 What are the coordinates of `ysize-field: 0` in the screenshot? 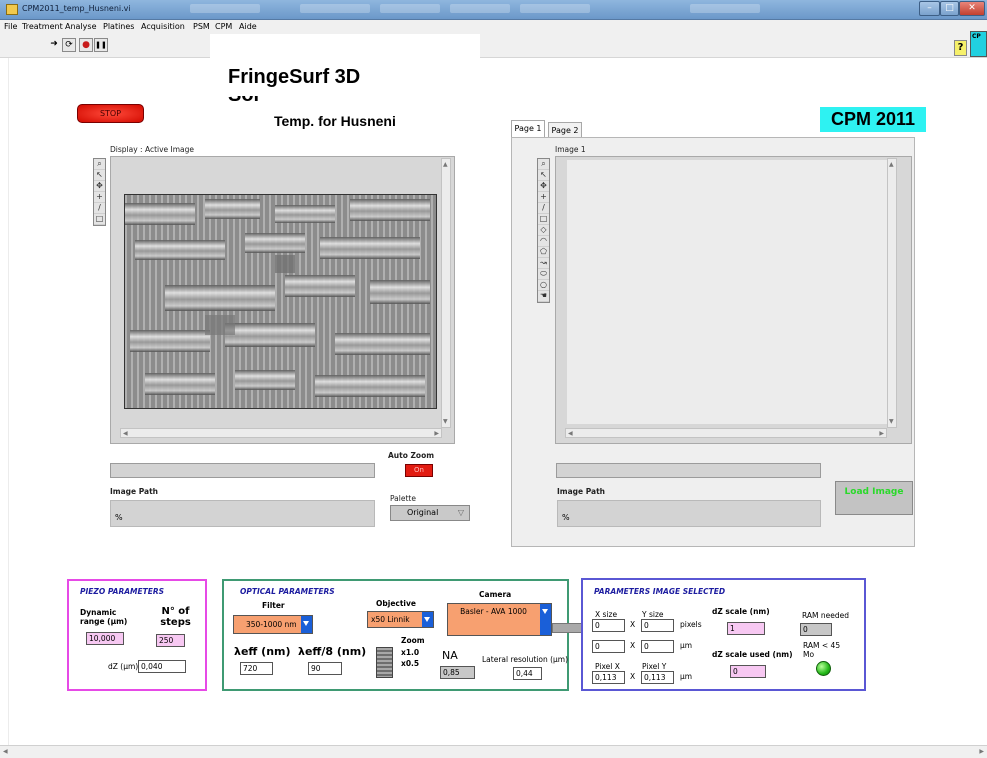 It's located at (657, 625).